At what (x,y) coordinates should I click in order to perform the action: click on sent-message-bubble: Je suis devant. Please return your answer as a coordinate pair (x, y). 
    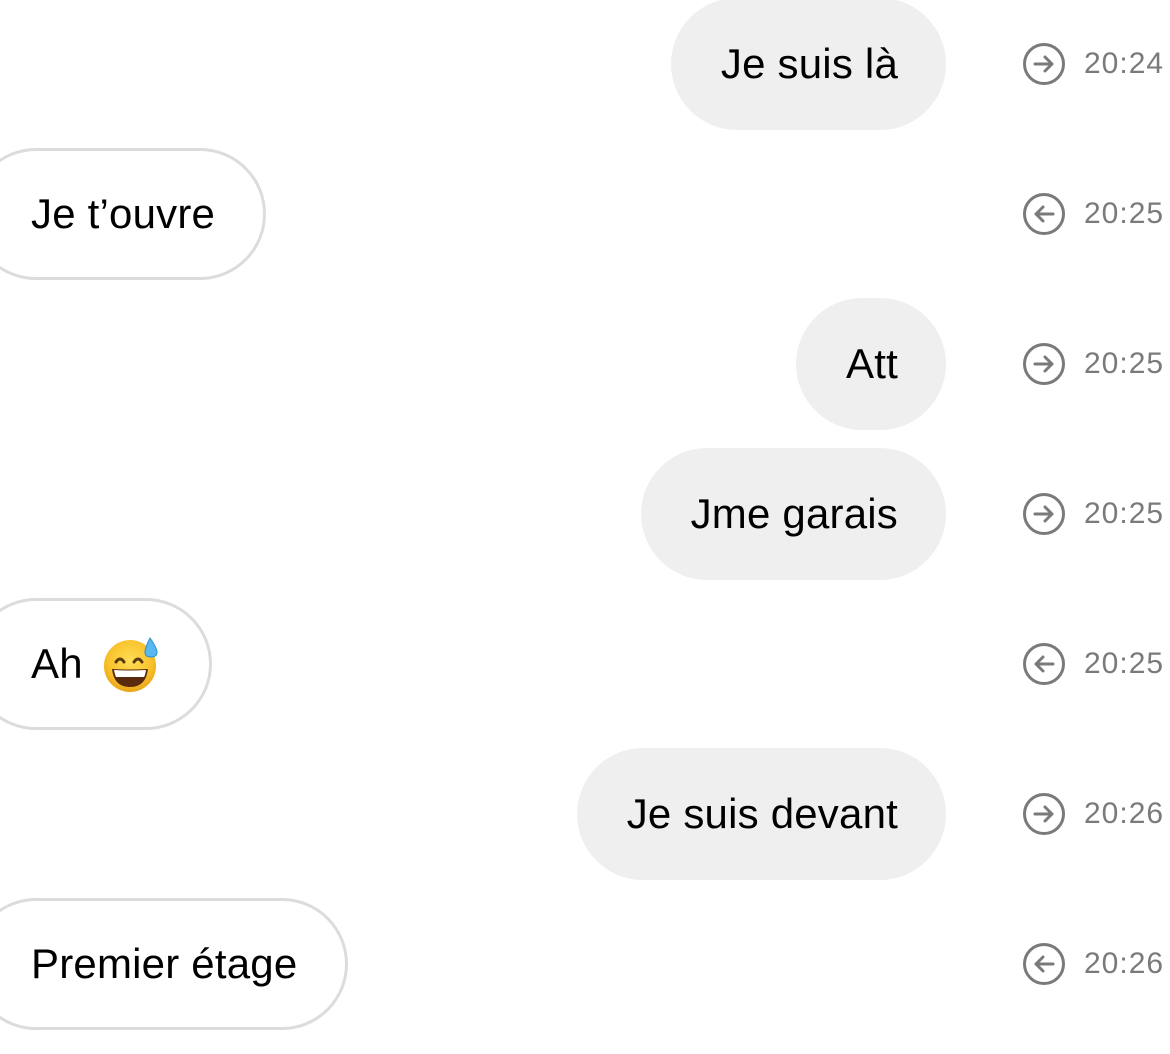
    Looking at the image, I should click on (761, 814).